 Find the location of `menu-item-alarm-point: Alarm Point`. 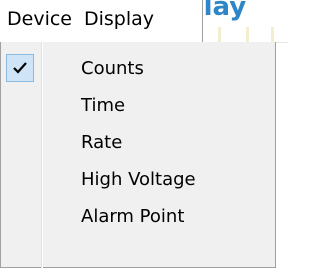

menu-item-alarm-point: Alarm Point is located at coordinates (138, 216).